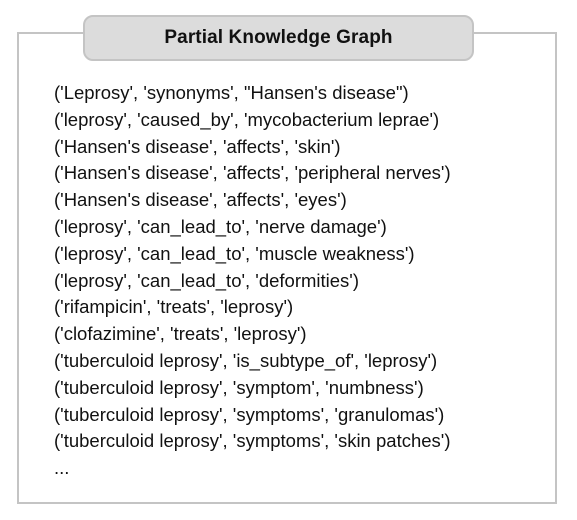  I want to click on triple-item: ('clofazimine', 'treats', 'leprosy'), so click(180, 334).